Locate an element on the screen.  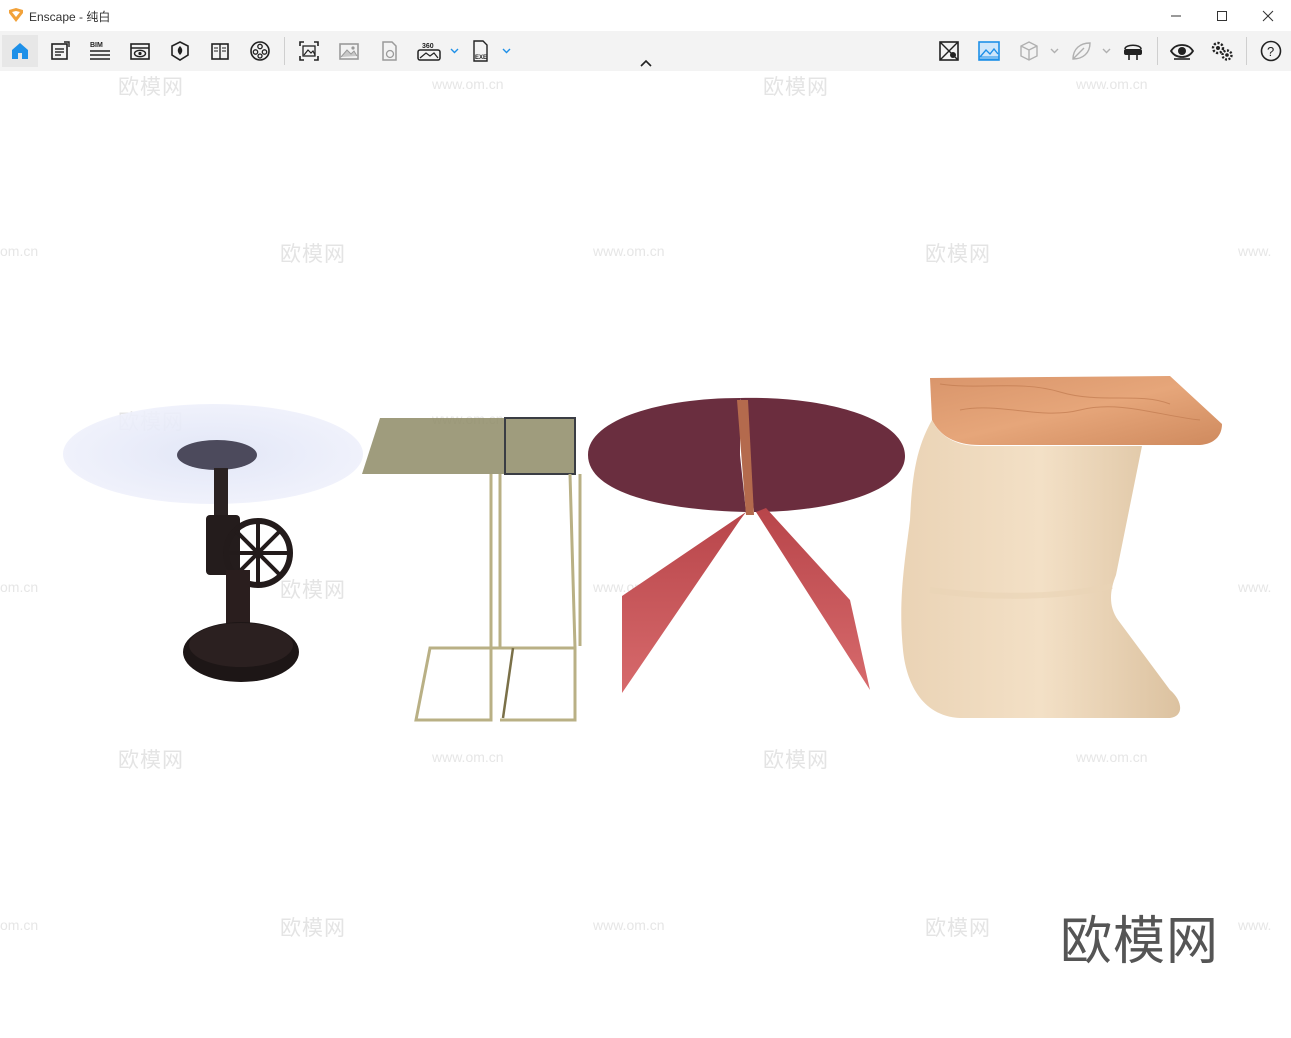
bim-button: BIM is located at coordinates (100, 51).